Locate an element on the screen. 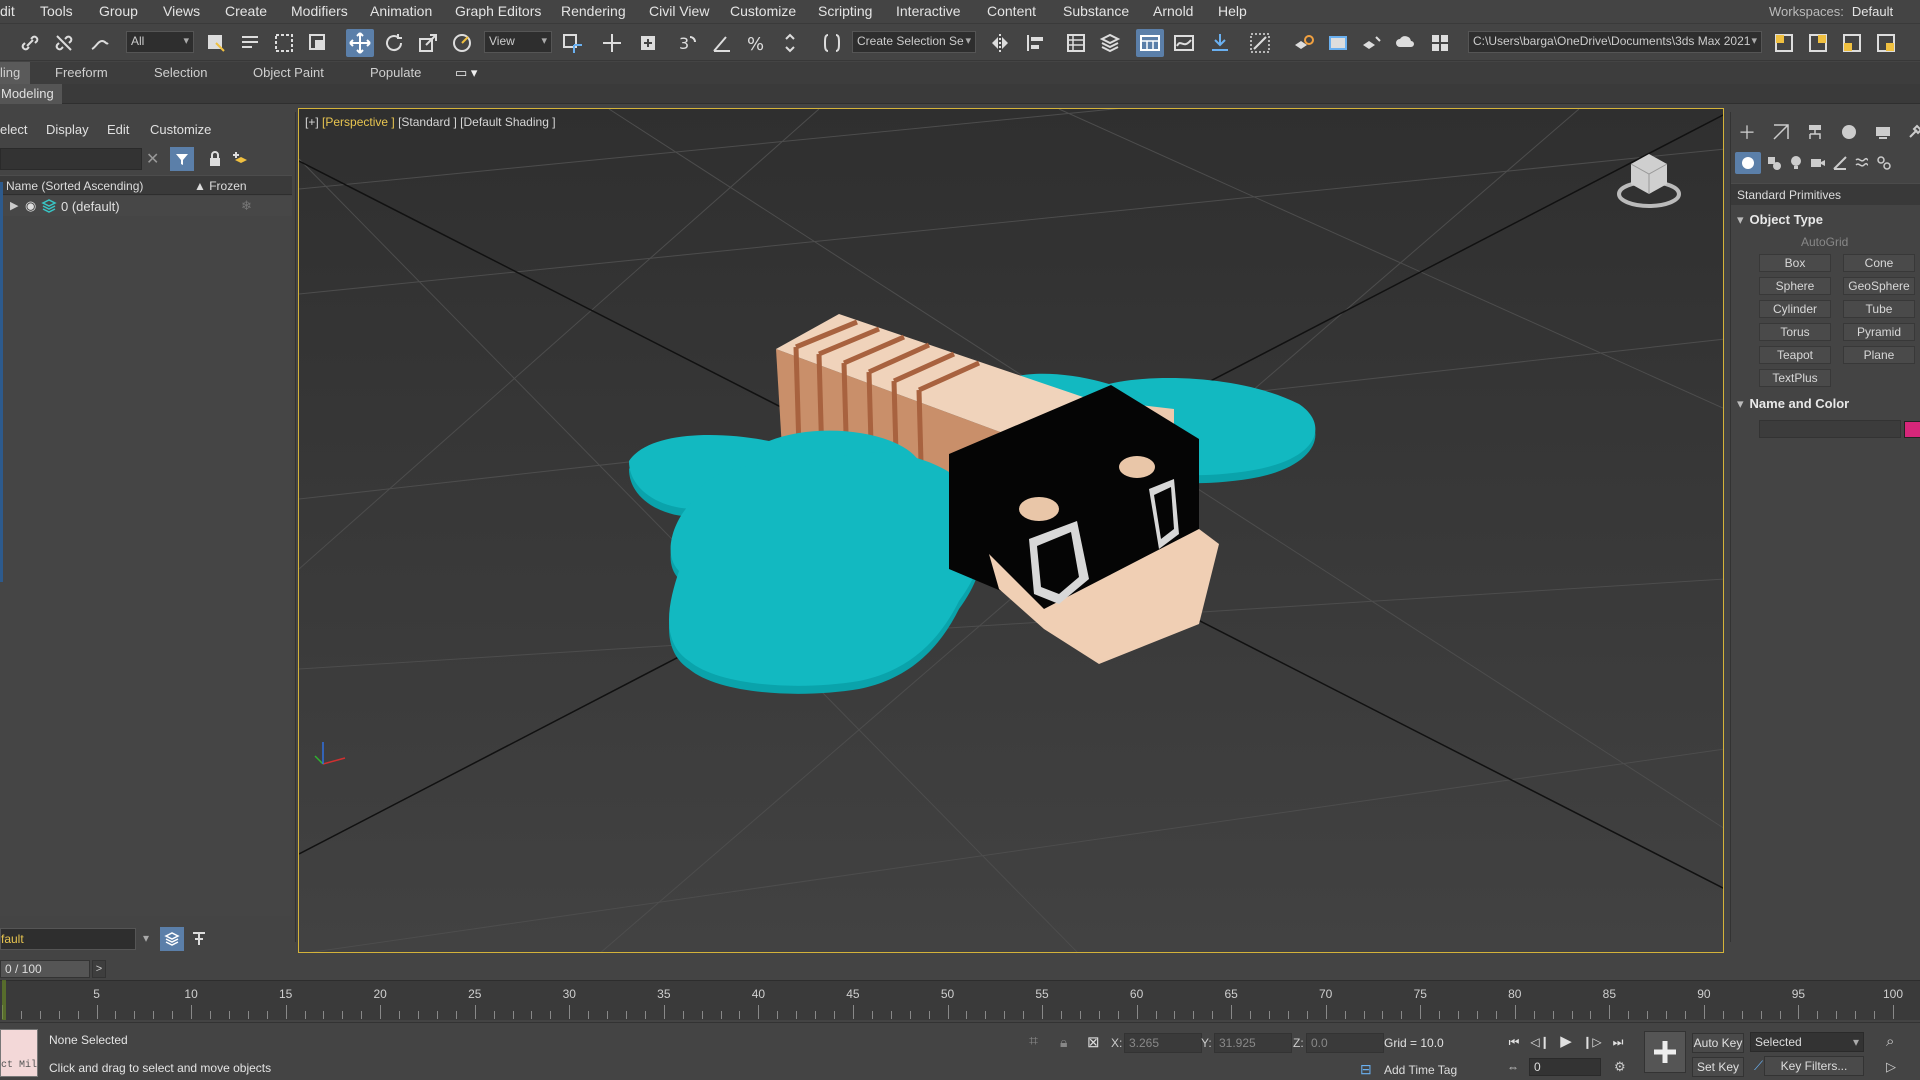 This screenshot has height=1080, width=1920. cone-button: Cone is located at coordinates (1879, 263).